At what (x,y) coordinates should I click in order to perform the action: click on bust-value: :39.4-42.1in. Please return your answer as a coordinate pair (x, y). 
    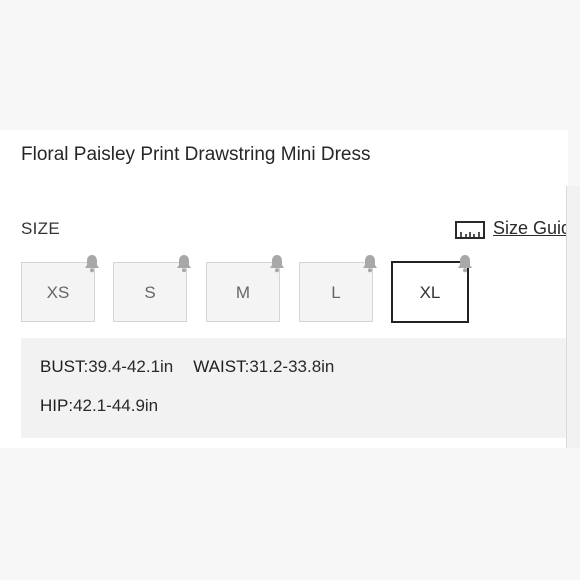
    Looking at the image, I should click on (128, 366).